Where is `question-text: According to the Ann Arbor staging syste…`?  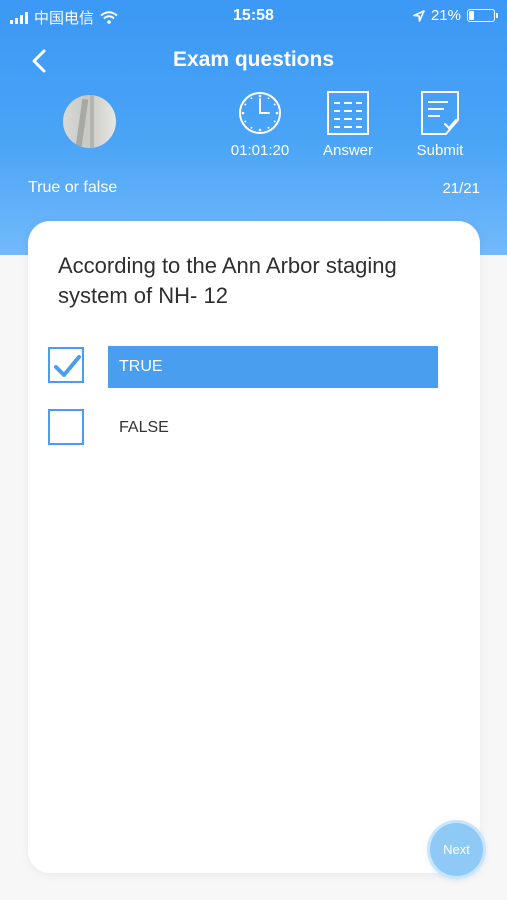
question-text: According to the Ann Arbor staging syste… is located at coordinates (227, 280).